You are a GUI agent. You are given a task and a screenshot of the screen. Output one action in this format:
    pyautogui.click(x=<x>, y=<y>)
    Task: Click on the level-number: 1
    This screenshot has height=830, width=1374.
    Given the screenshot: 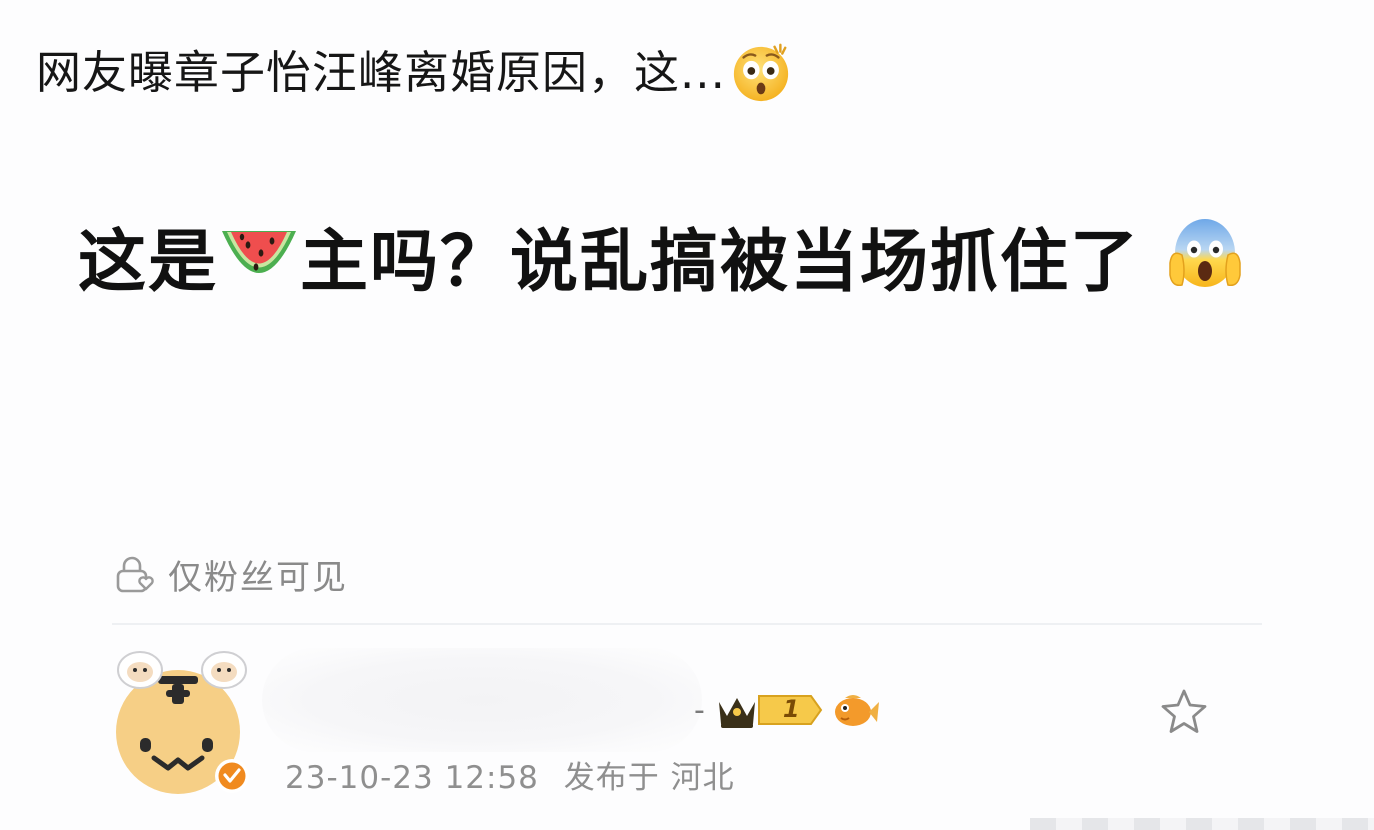 What is the action you would take?
    pyautogui.click(x=791, y=709)
    